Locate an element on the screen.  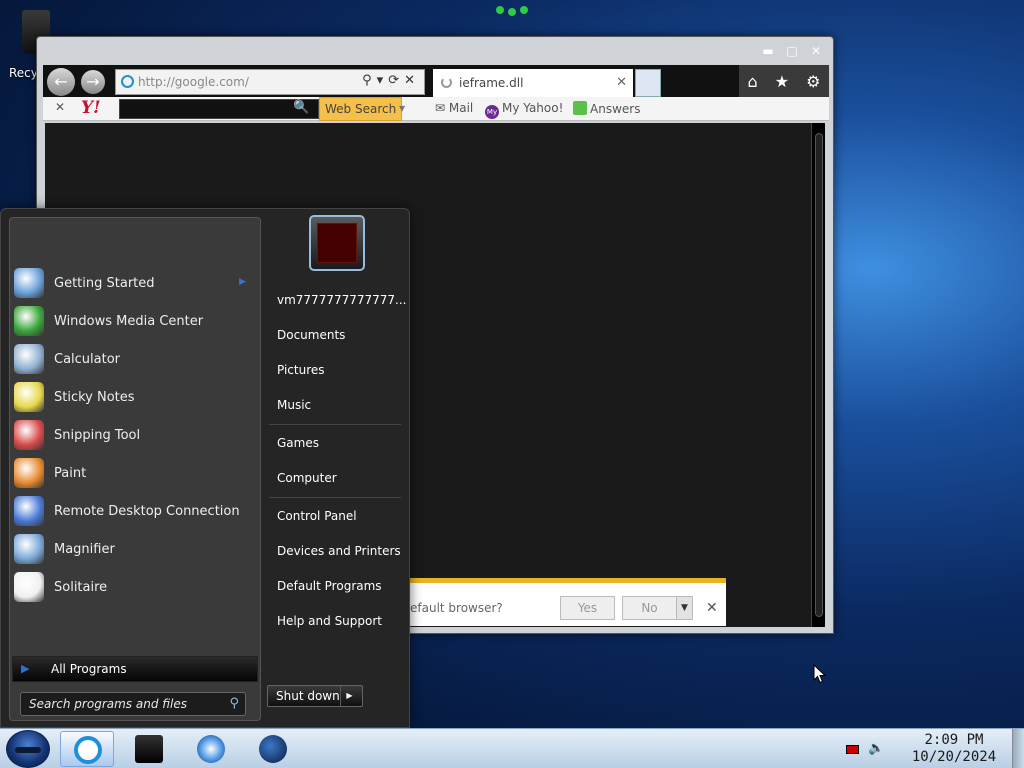
address-controls: ⚲▾⟳✕ is located at coordinates (391, 80).